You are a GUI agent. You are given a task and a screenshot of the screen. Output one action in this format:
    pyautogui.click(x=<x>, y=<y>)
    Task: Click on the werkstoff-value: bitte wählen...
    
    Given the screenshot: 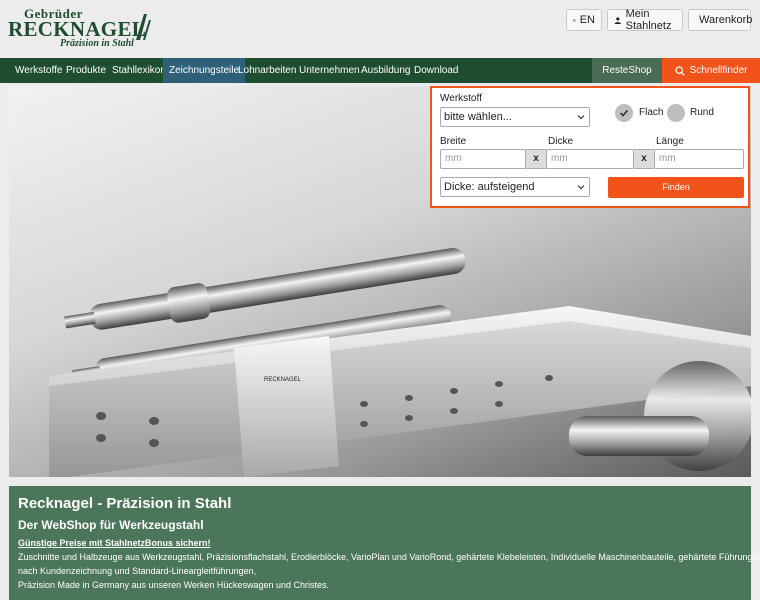 What is the action you would take?
    pyautogui.click(x=478, y=117)
    